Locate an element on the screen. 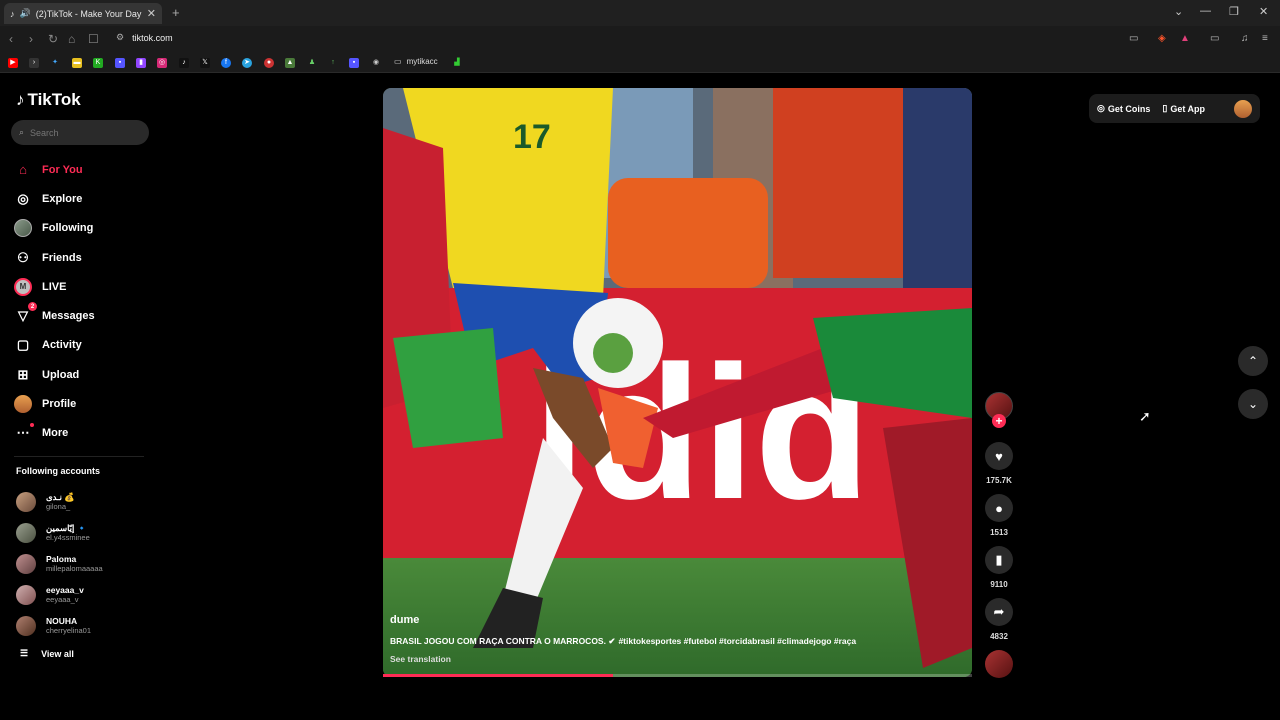 This screenshot has height=720, width=1280. paper-plane-icon: ▽ 2 is located at coordinates (25, 313).